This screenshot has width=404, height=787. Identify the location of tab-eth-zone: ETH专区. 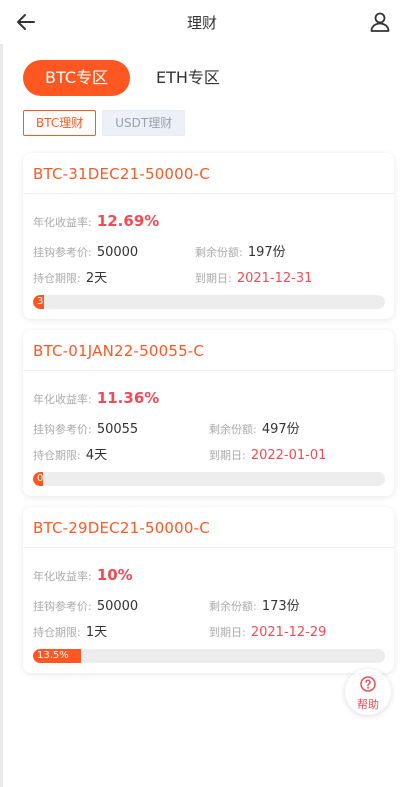
(186, 78).